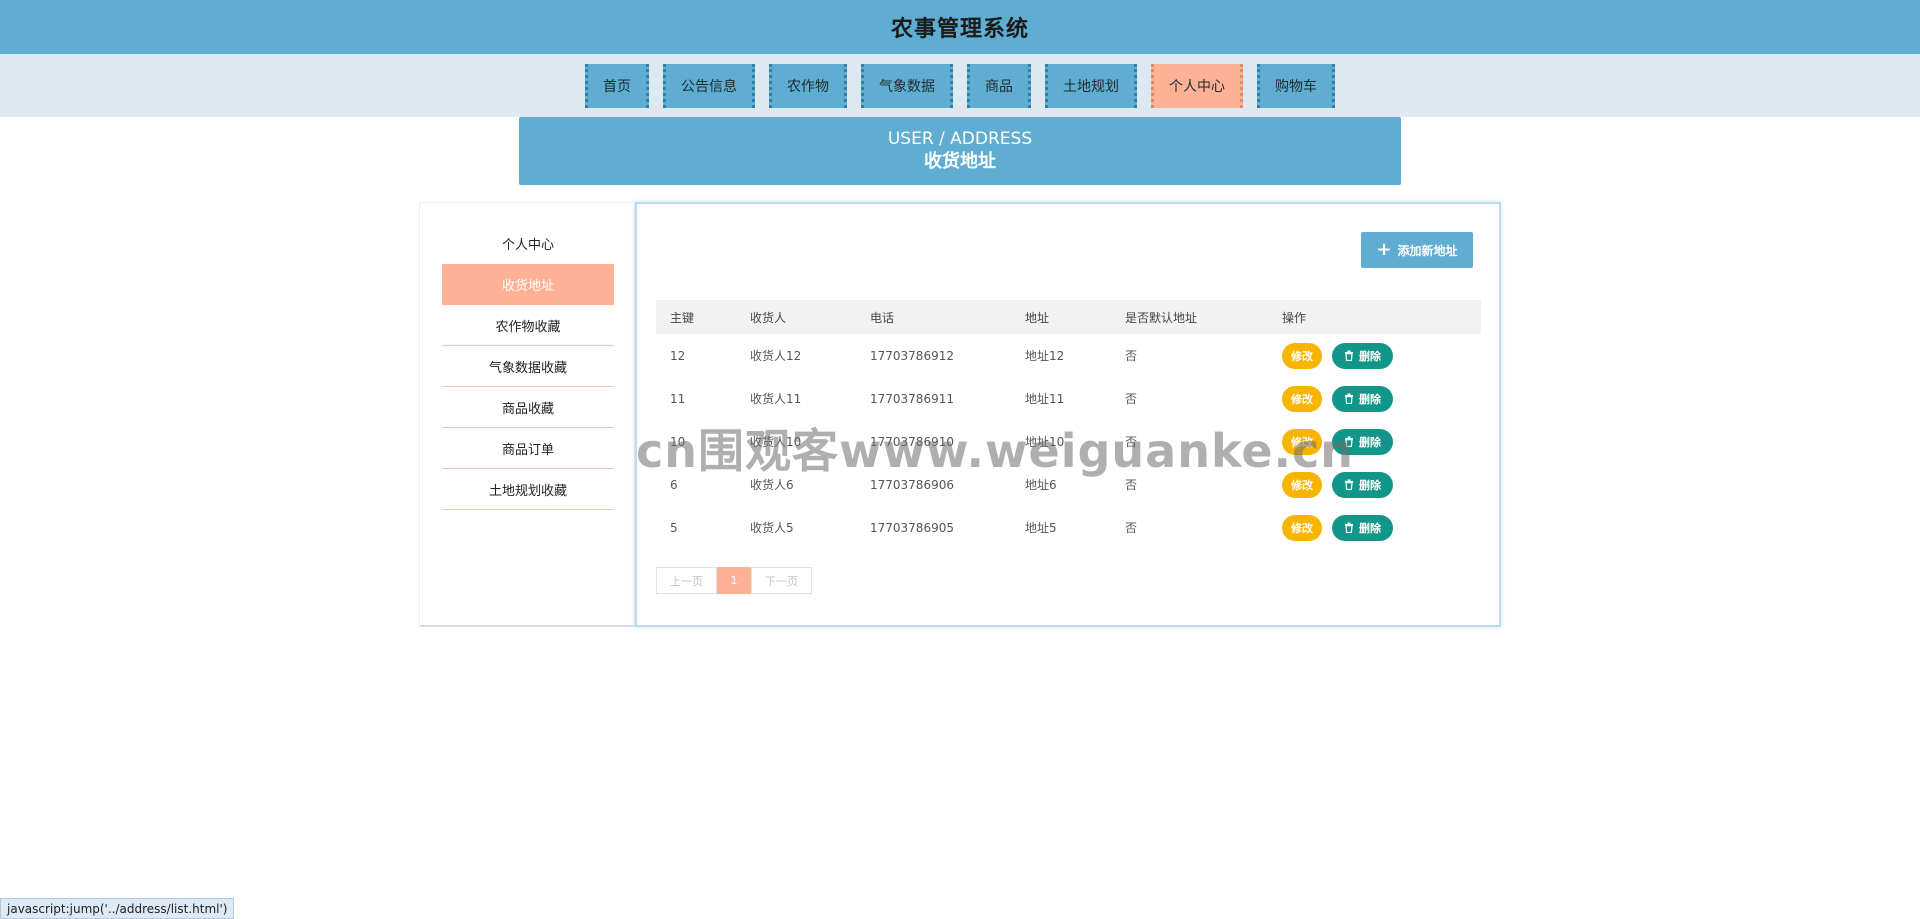  Describe the element at coordinates (1068, 355) in the screenshot. I see `table-row: 12 收货人12 17703786912 地址12 否 修改 删除` at that location.